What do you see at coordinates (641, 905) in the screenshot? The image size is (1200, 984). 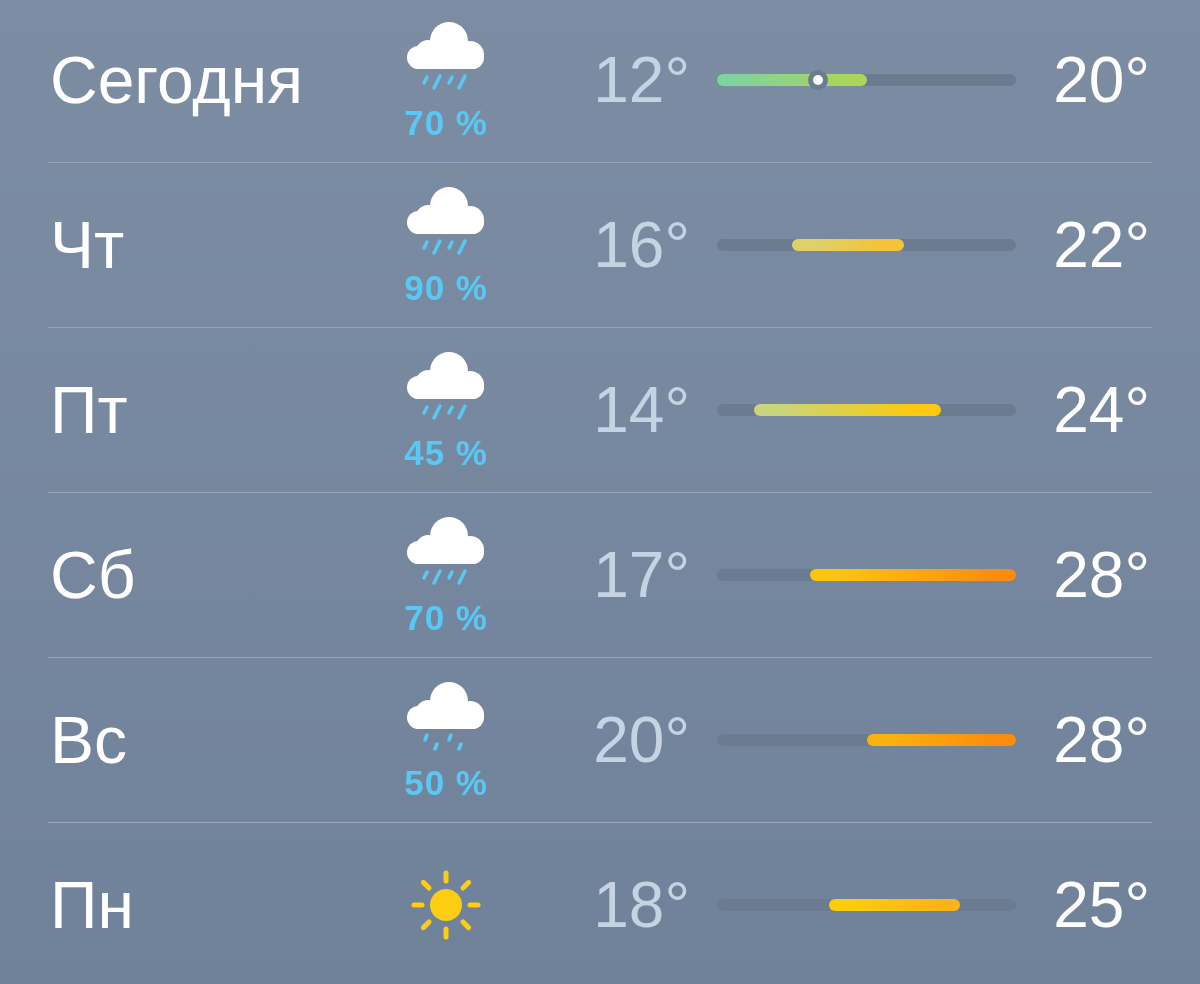 I see `low-temperature: 18°` at bounding box center [641, 905].